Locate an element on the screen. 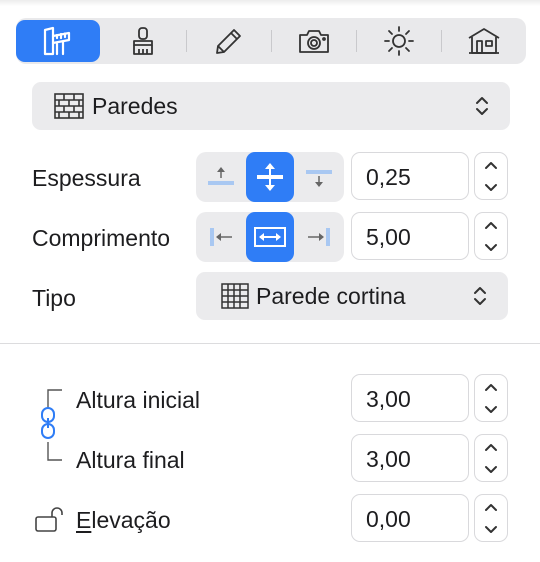 This screenshot has width=540, height=562. elevacao-increment is located at coordinates (491, 506).